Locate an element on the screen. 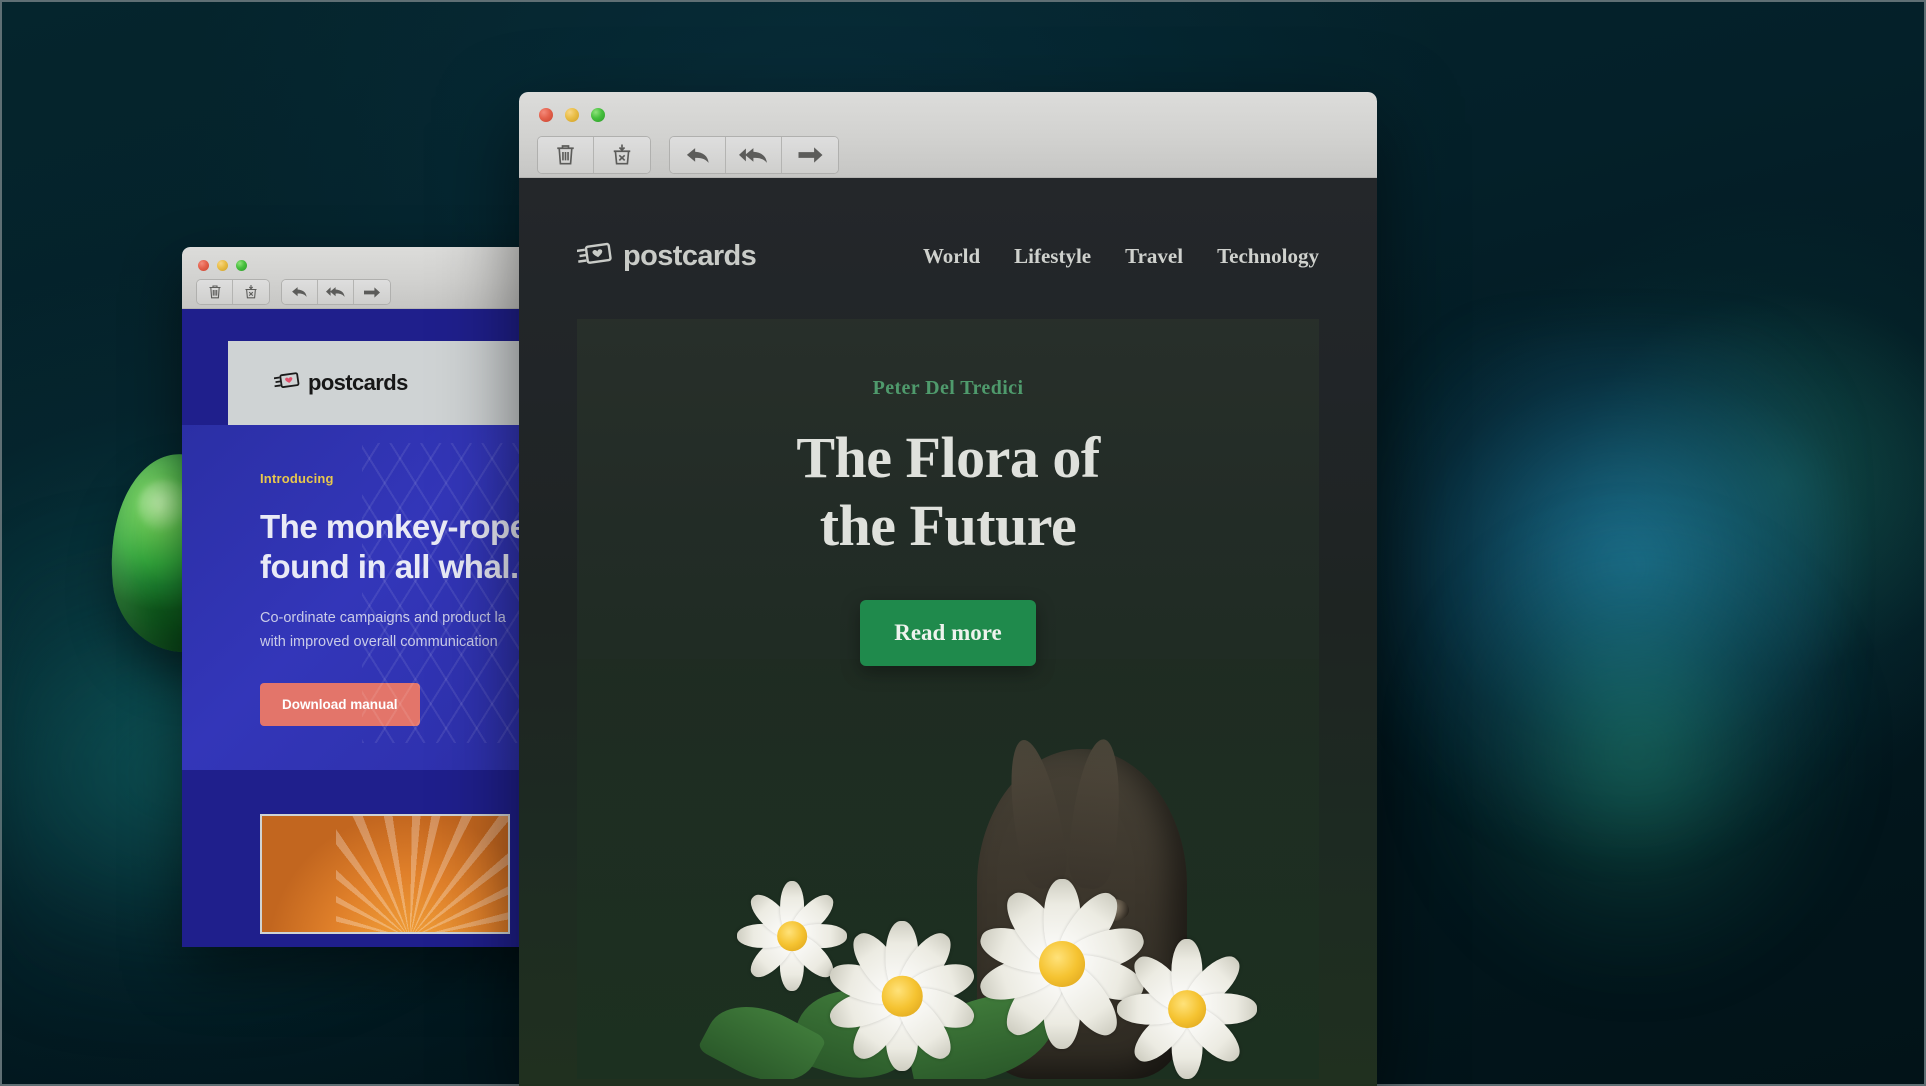 This screenshot has width=1926, height=1086. traffic-lights-background is located at coordinates (222, 265).